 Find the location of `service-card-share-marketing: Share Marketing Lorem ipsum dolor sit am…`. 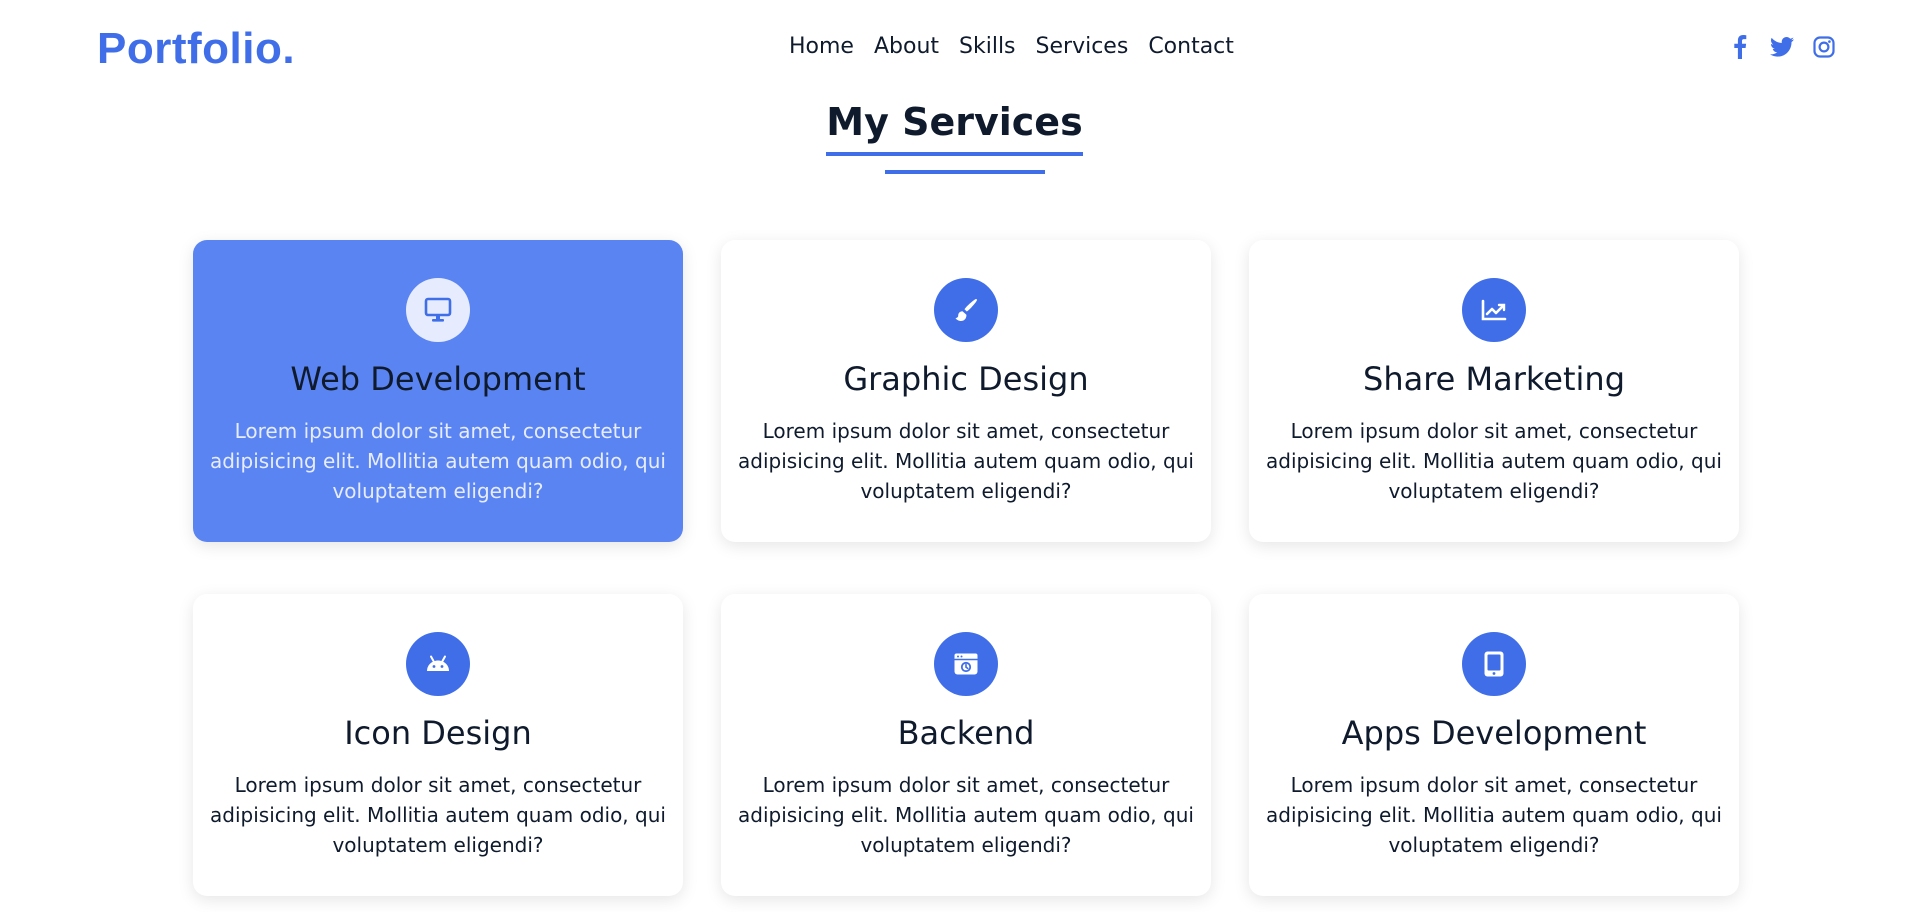

service-card-share-marketing: Share Marketing Lorem ipsum dolor sit am… is located at coordinates (1494, 391).